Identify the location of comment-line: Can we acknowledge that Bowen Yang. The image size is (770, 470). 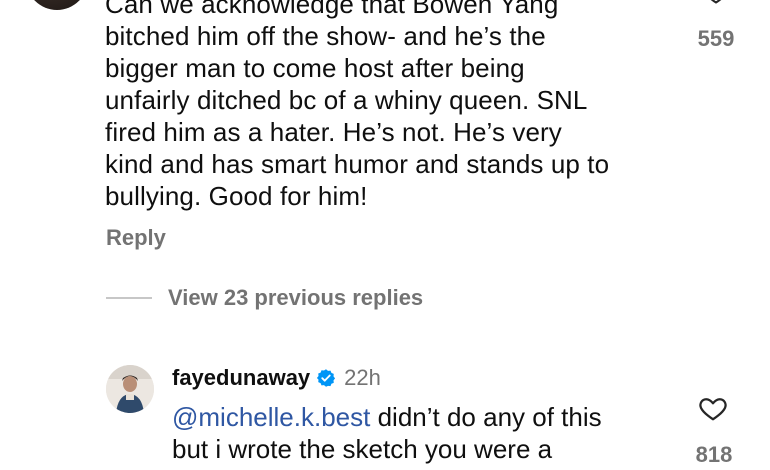
(332, 9).